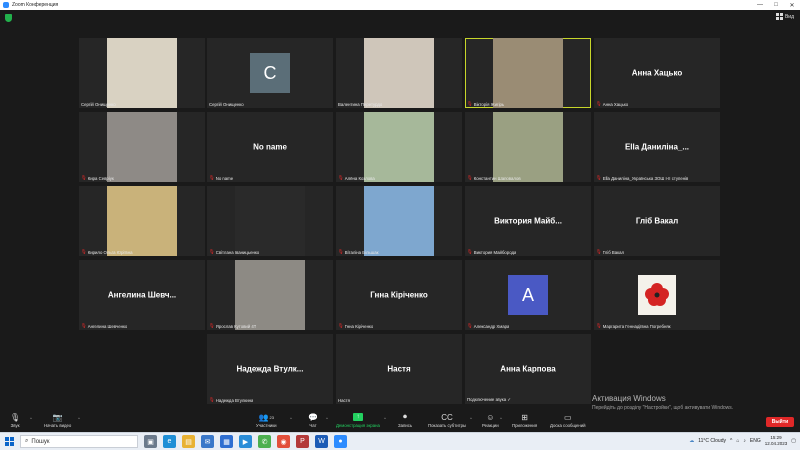  What do you see at coordinates (490, 420) in the screenshot?
I see `reactions-button: ☺ Реакции` at bounding box center [490, 420].